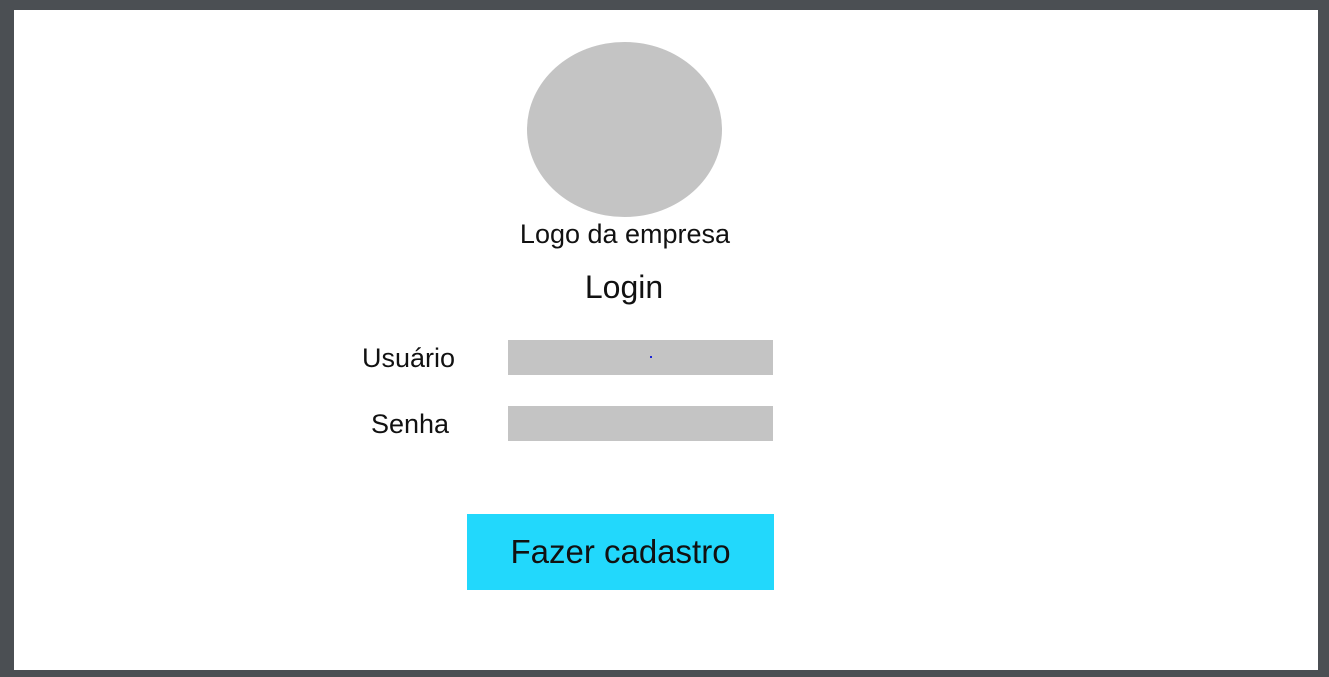 The image size is (1329, 677). Describe the element at coordinates (640, 357) in the screenshot. I see `username-input` at that location.